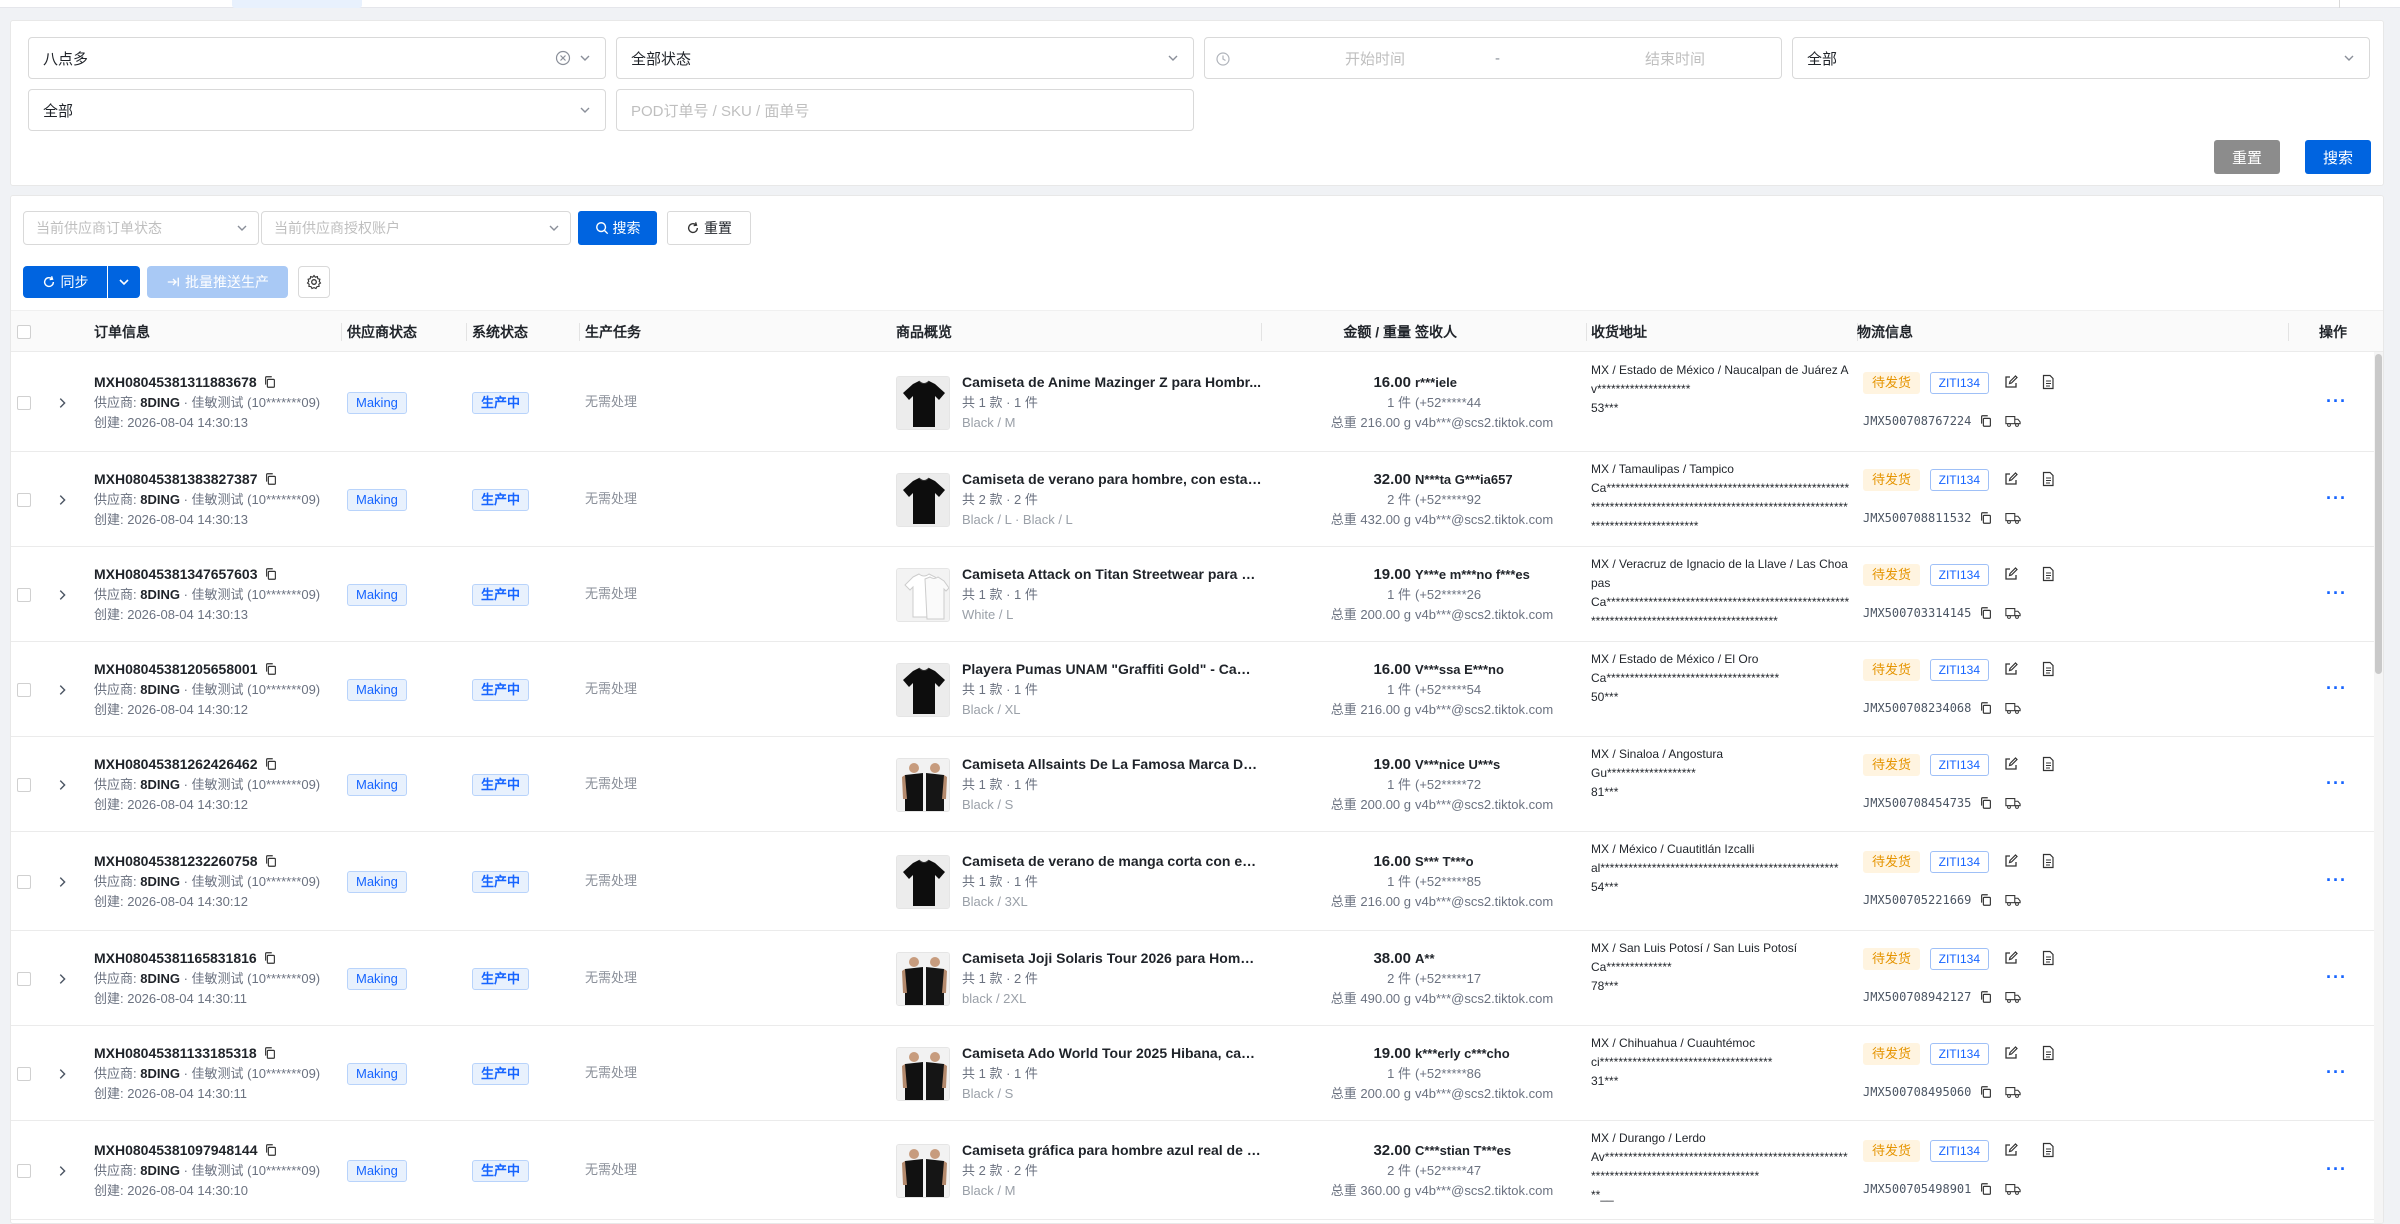 This screenshot has height=1224, width=2400. What do you see at coordinates (2338, 157) in the screenshot?
I see `filter-search-button: 搜索` at bounding box center [2338, 157].